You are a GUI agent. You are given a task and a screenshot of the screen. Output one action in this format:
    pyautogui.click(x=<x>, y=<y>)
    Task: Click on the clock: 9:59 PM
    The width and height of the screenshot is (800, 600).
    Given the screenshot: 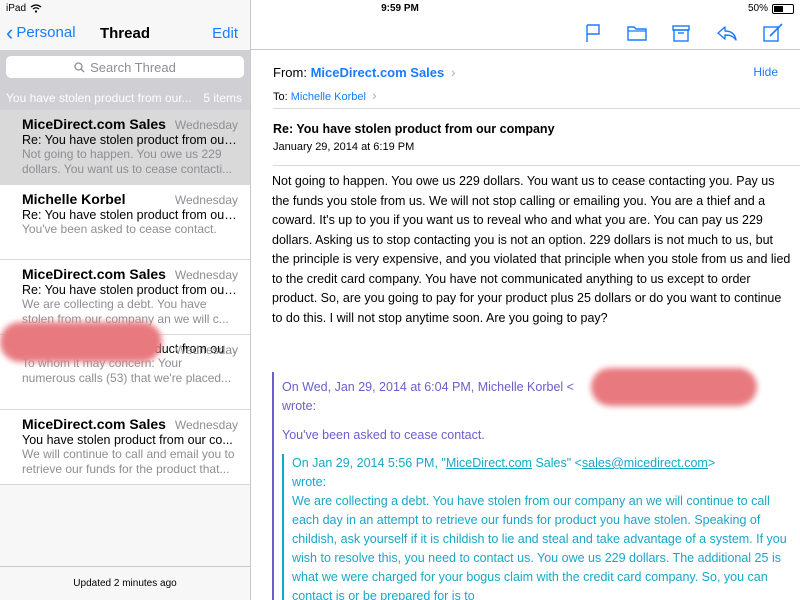 What is the action you would take?
    pyautogui.click(x=400, y=8)
    